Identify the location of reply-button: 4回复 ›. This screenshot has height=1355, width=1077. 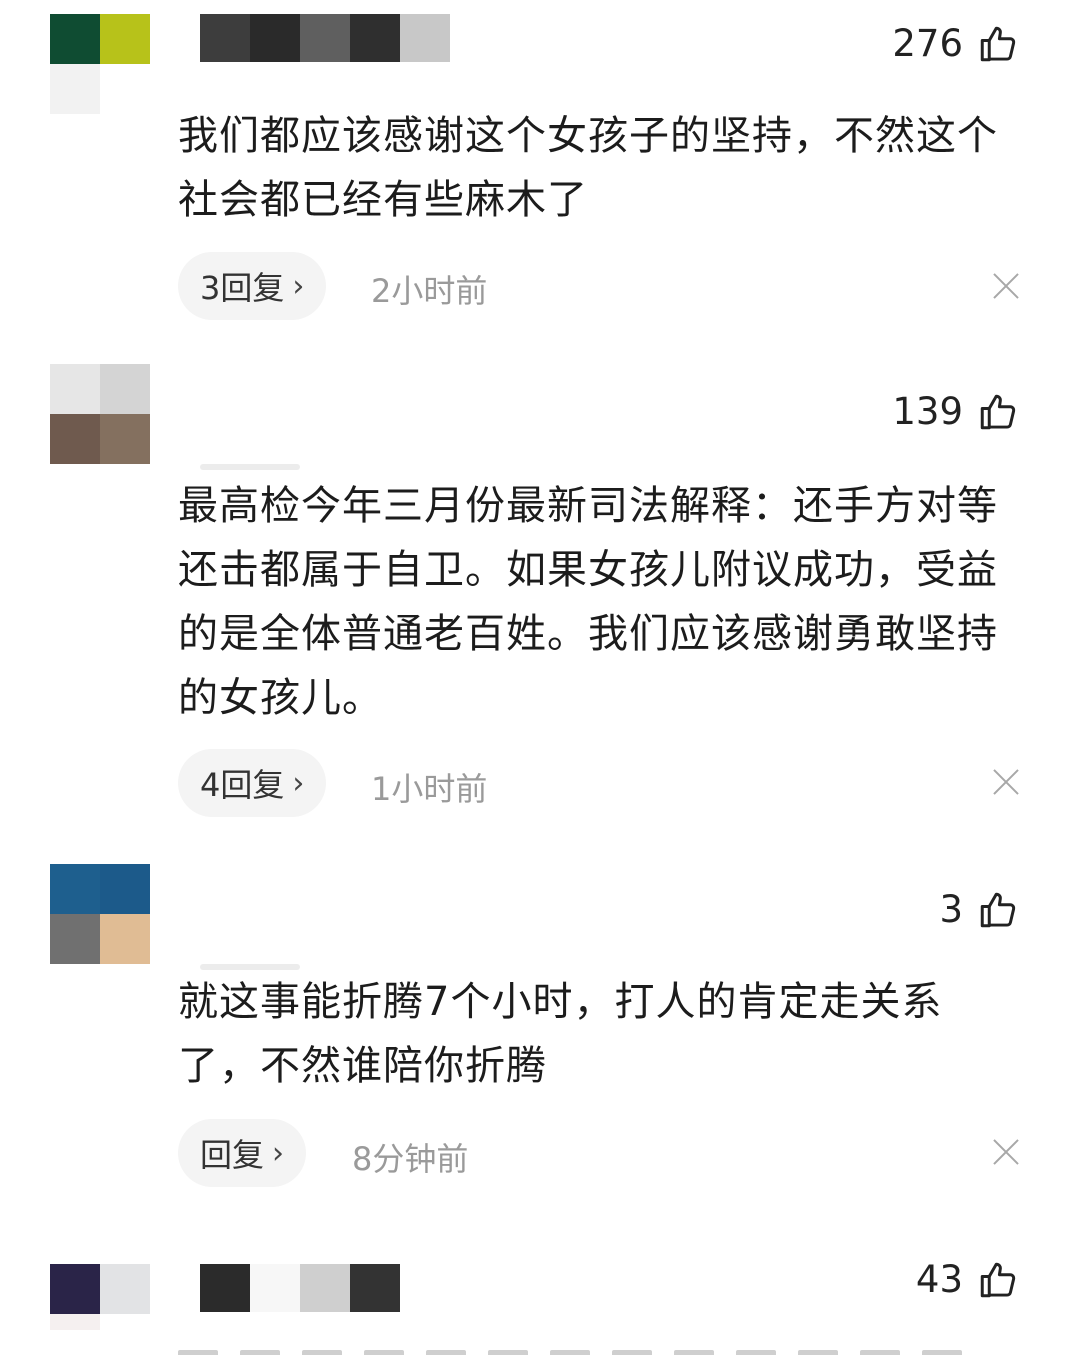
(252, 783).